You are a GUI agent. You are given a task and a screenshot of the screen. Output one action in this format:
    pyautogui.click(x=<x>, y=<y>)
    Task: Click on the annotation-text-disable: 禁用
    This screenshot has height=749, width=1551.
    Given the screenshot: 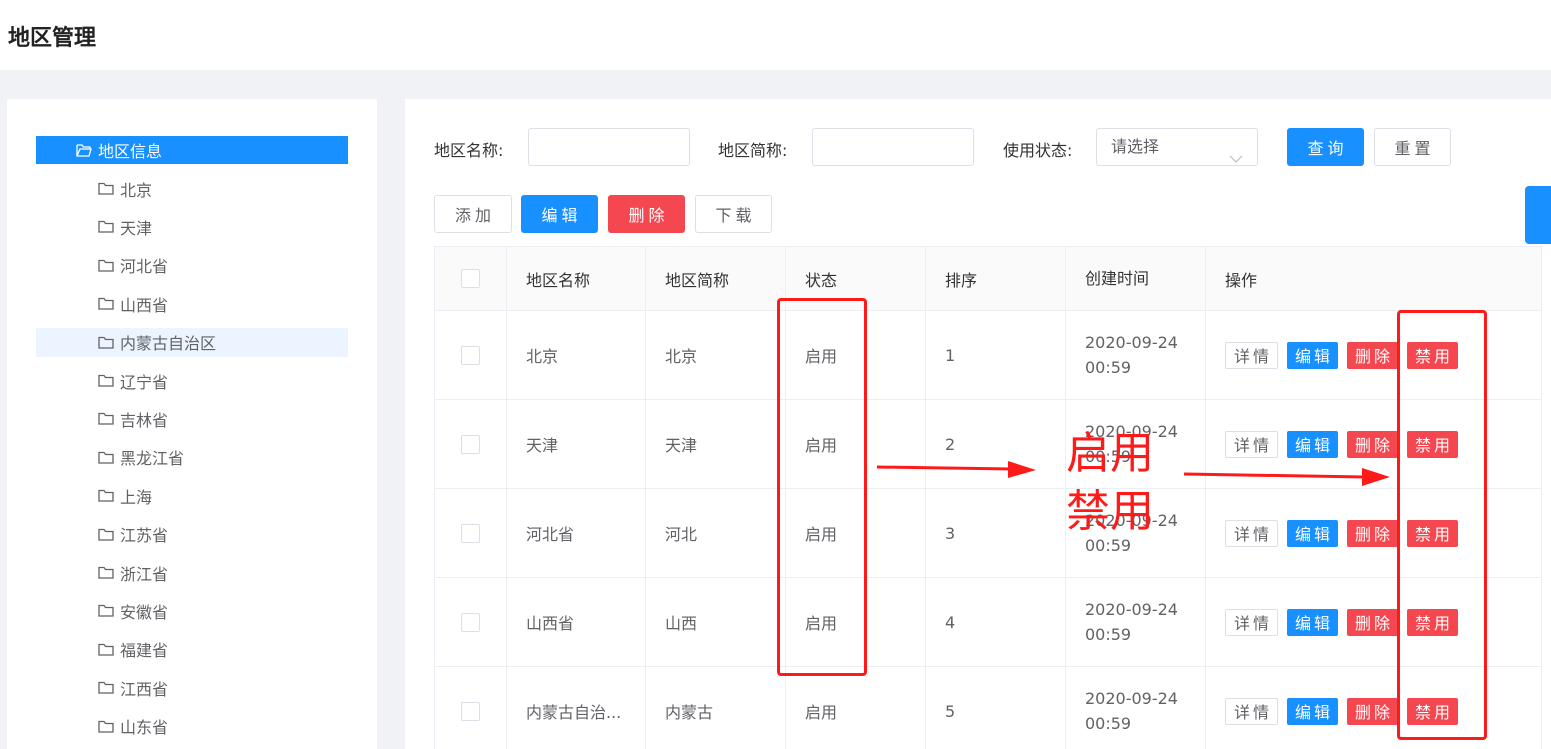 What is the action you would take?
    pyautogui.click(x=1110, y=511)
    